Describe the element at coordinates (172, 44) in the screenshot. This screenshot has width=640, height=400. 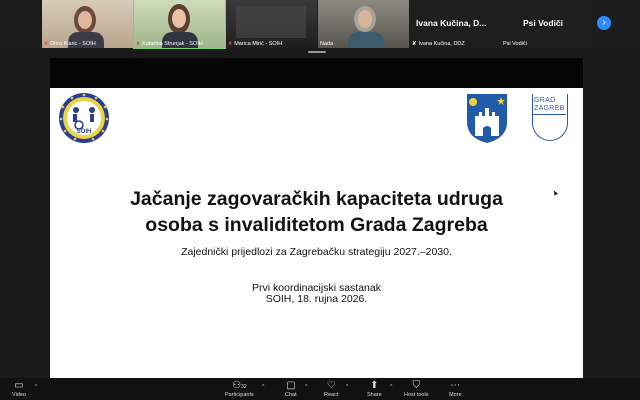
I see `participant-name: Katarina Strunjak - SOIH` at that location.